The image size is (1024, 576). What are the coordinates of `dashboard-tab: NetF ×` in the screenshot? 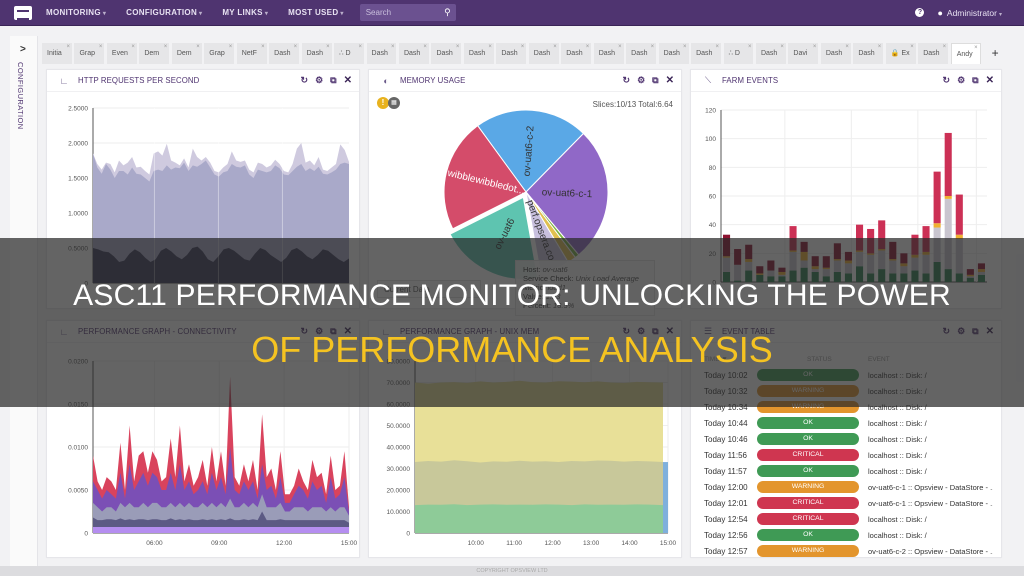 It's located at (251, 53).